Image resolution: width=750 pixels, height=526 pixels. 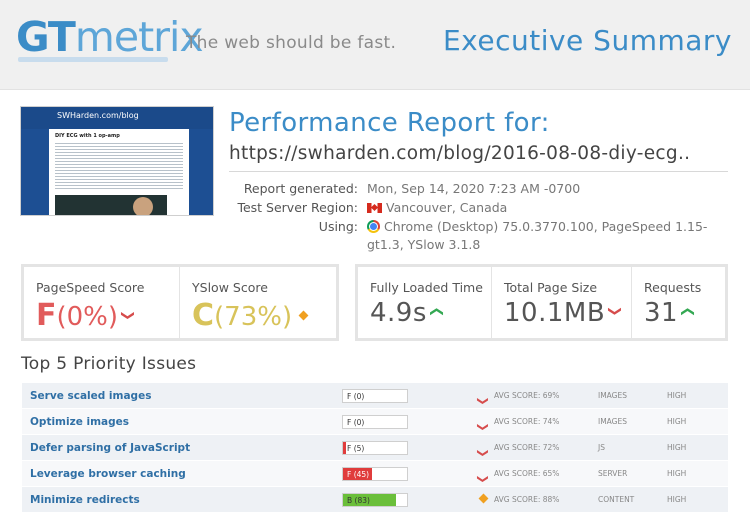 I want to click on canada-flag-icon, so click(x=374, y=208).